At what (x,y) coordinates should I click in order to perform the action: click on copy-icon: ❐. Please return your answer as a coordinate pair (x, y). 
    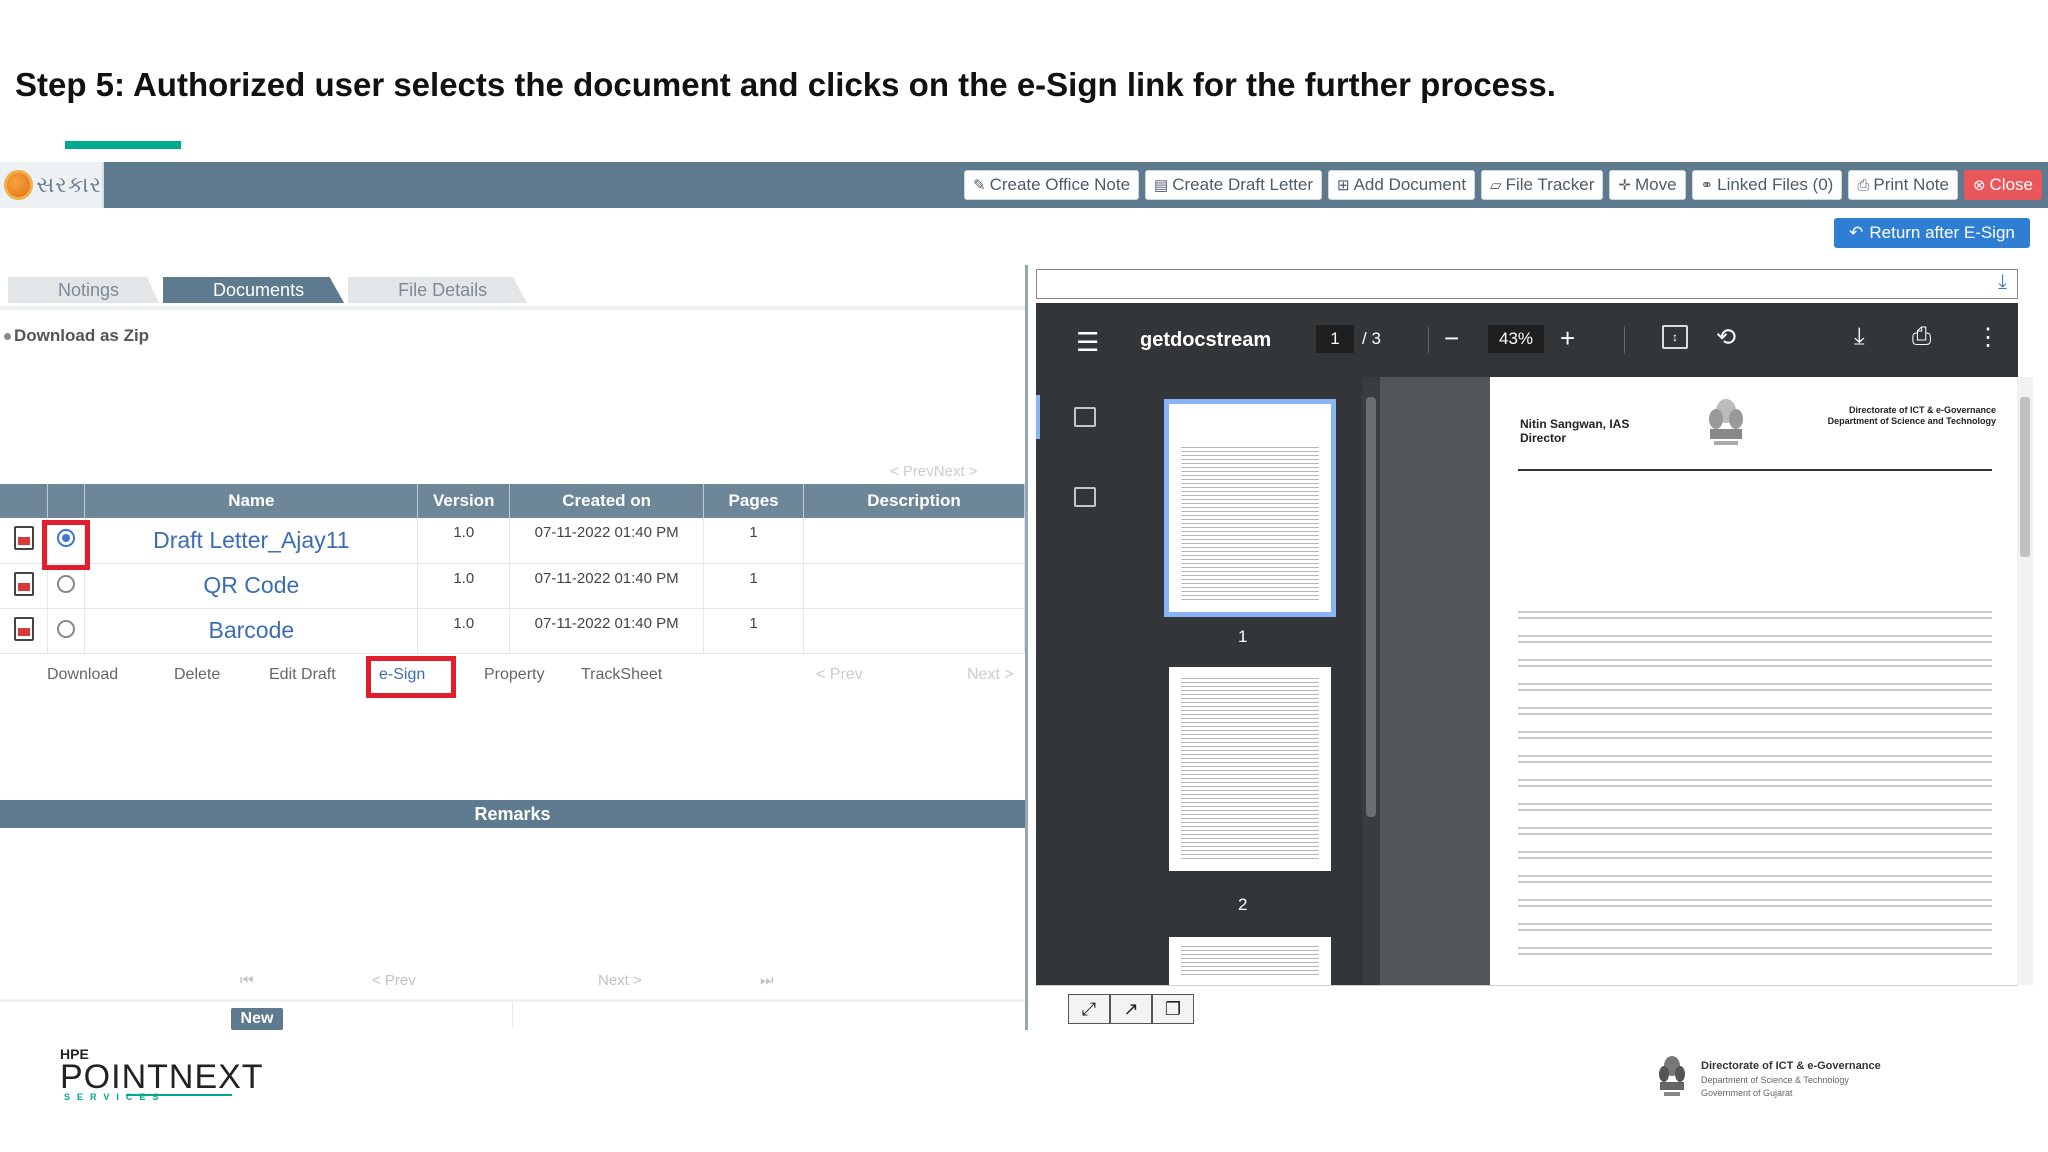
    Looking at the image, I should click on (1173, 1009).